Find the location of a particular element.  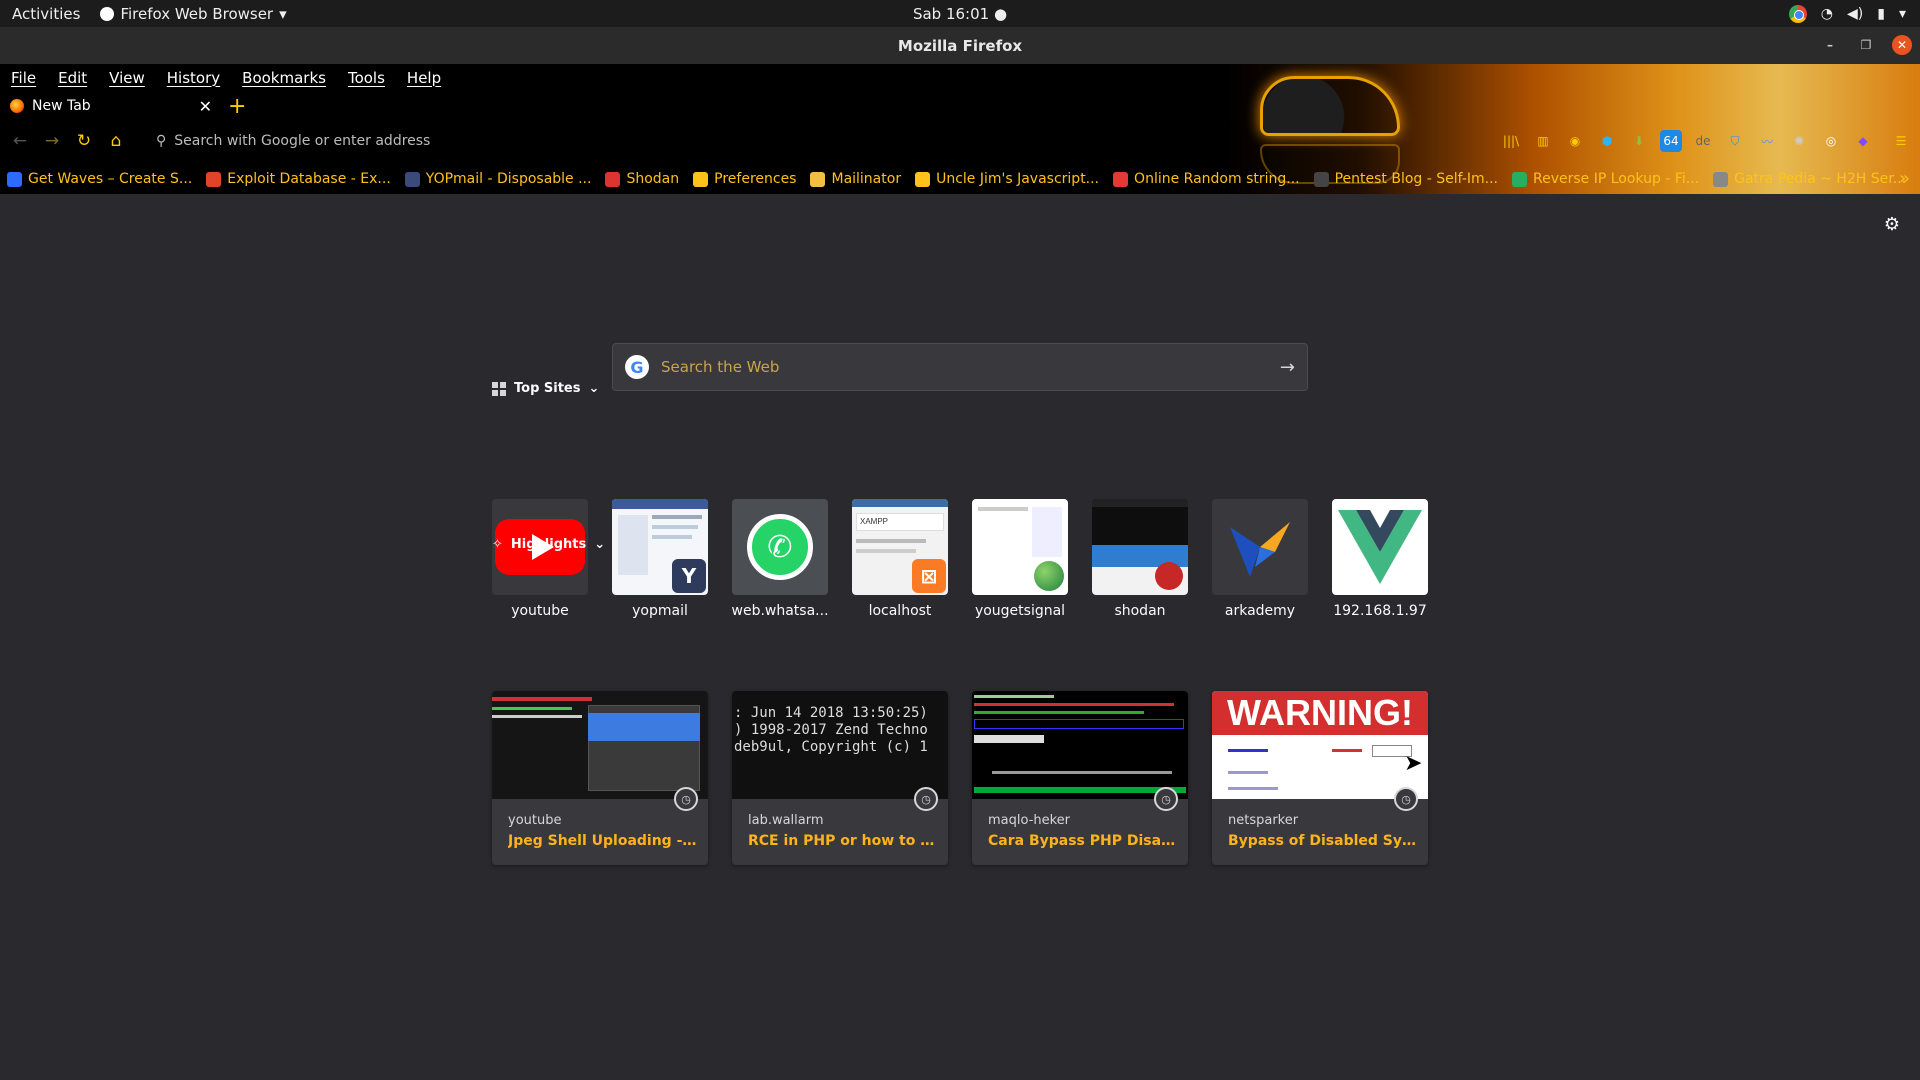

system-tray: ◔ ◀) ▮ ▾ is located at coordinates (1847, 13).